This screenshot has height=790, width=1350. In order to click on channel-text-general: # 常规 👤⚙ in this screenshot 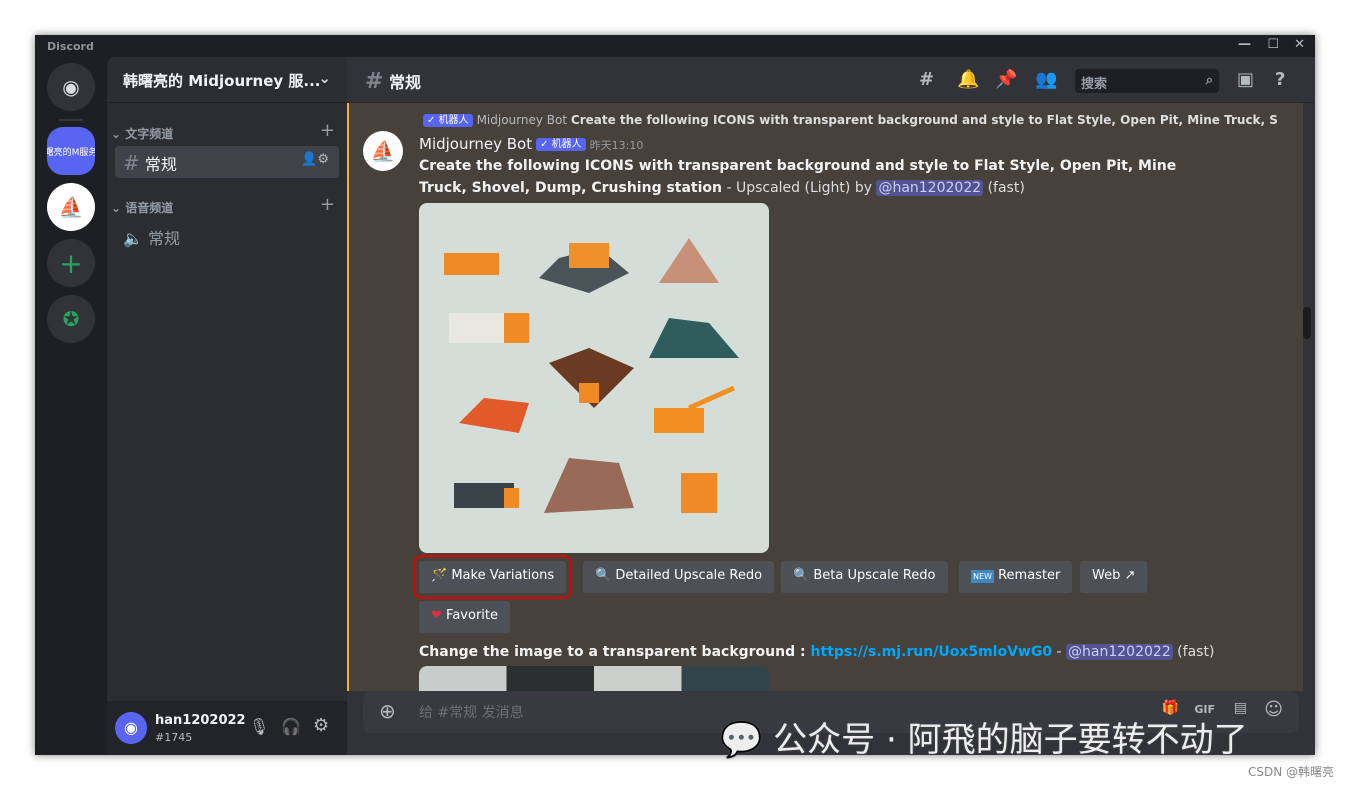, I will do `click(227, 162)`.